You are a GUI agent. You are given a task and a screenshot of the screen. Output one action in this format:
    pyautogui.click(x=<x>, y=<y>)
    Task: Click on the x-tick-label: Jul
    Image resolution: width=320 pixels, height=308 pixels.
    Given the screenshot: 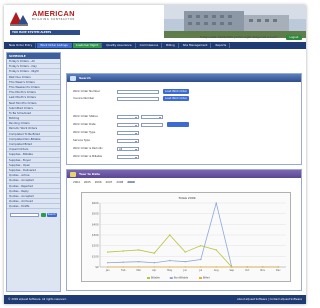 What is the action you would take?
    pyautogui.click(x=200, y=270)
    